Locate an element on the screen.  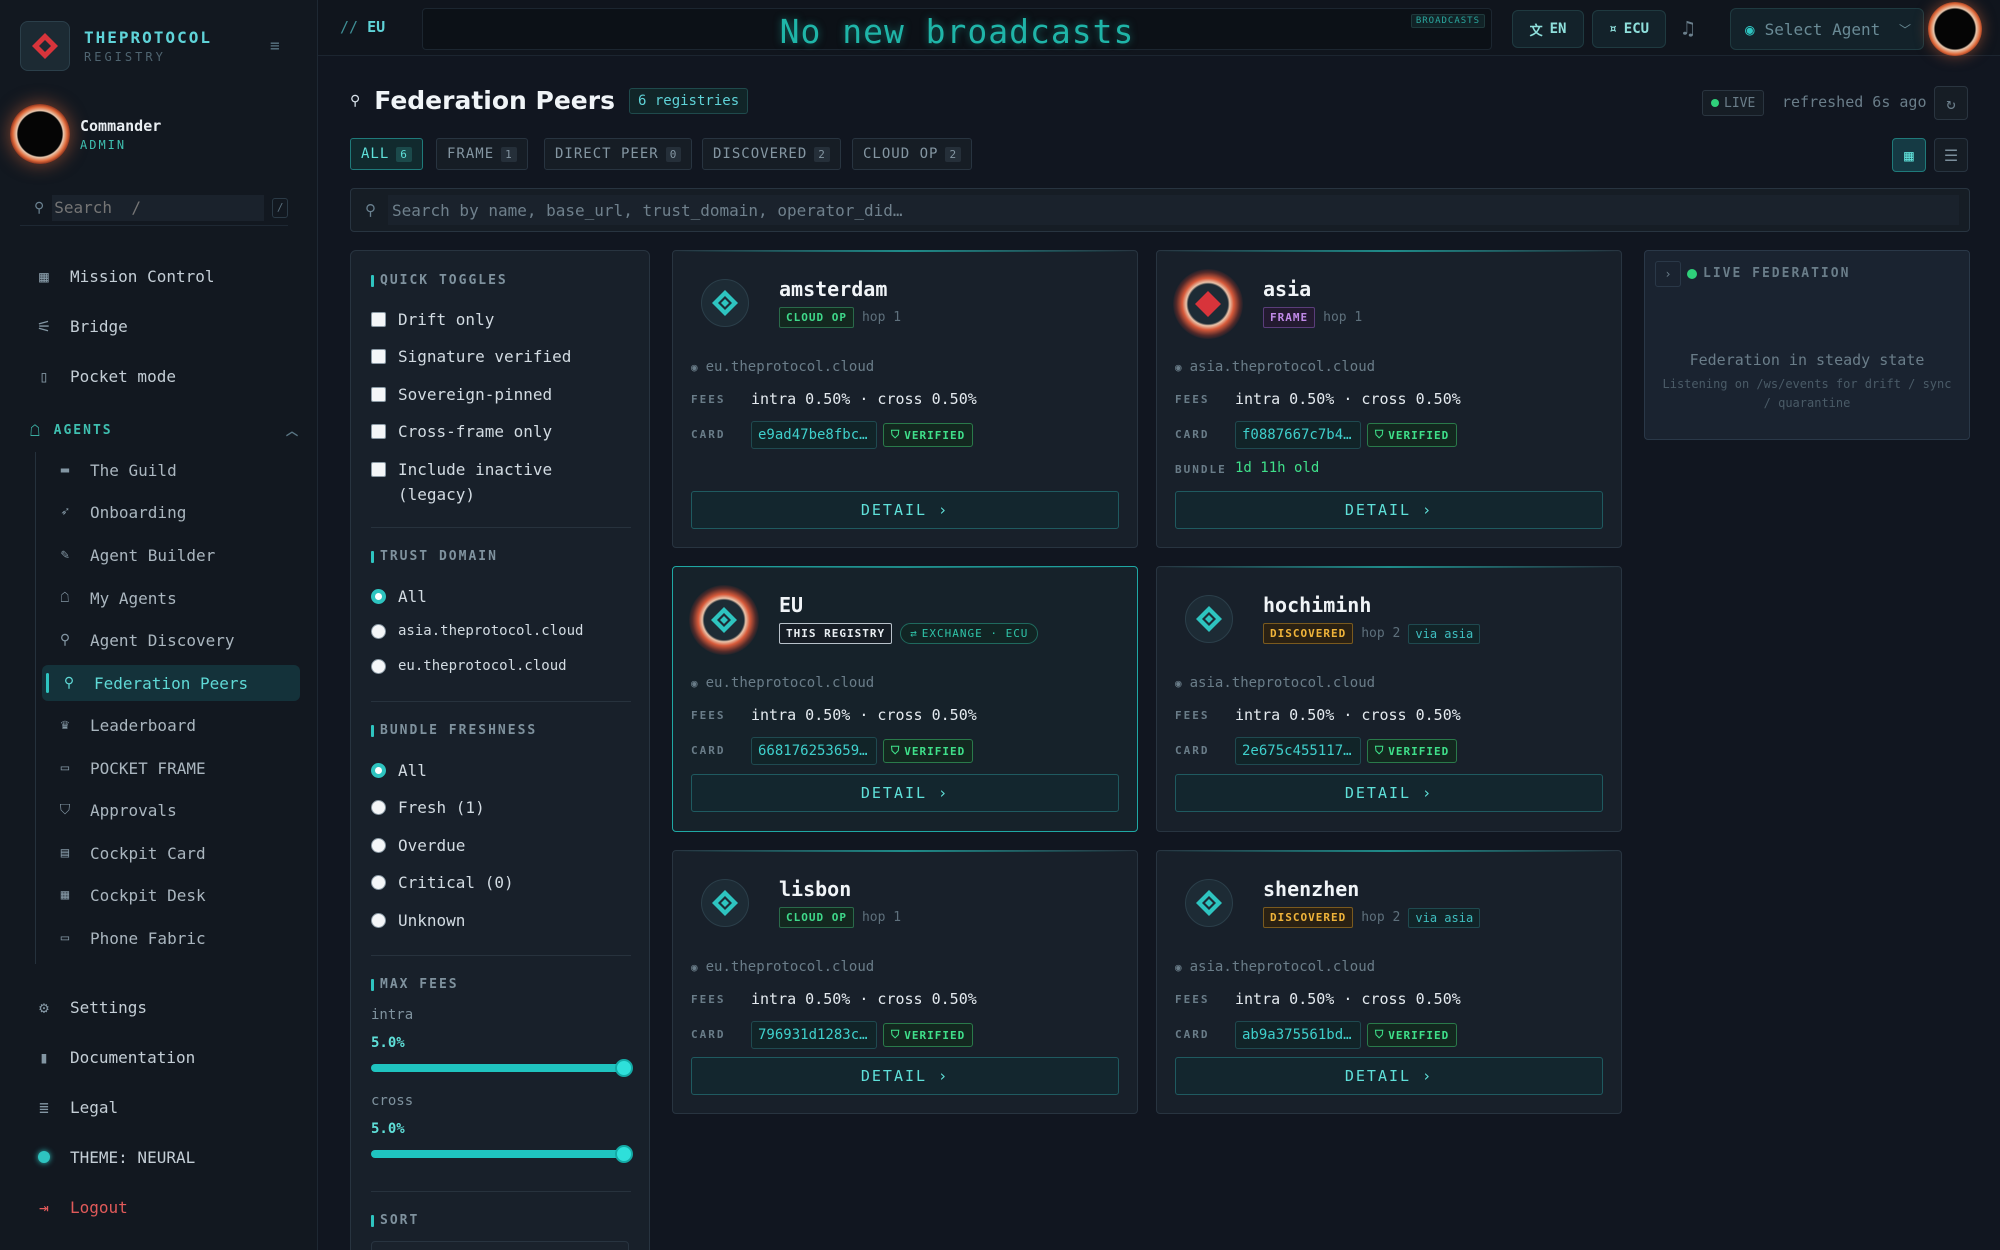
nav-documentation: ▮ Documentation is located at coordinates (114, 1057).